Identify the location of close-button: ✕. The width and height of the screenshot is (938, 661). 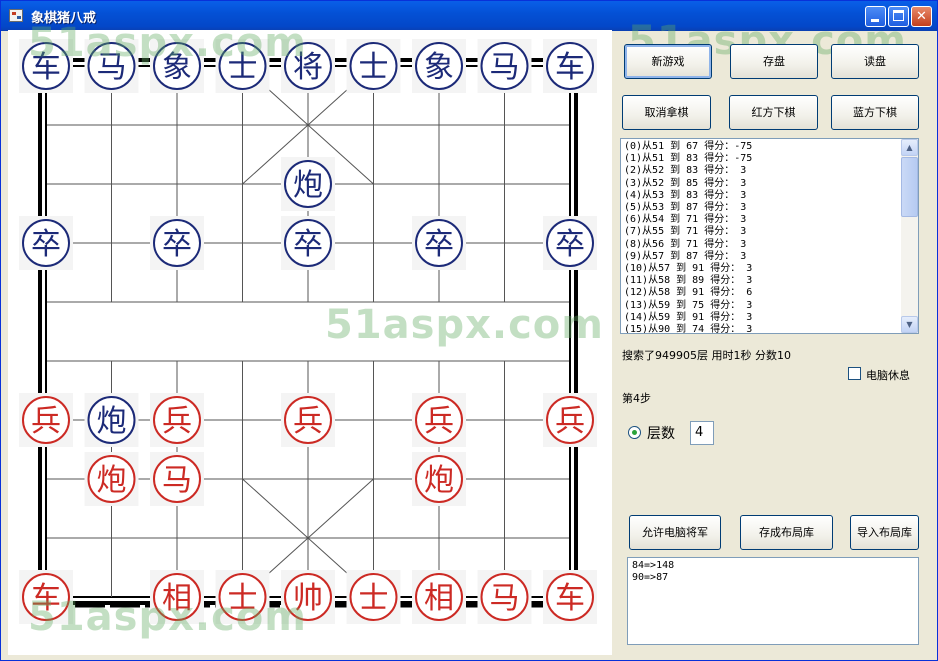
(921, 16).